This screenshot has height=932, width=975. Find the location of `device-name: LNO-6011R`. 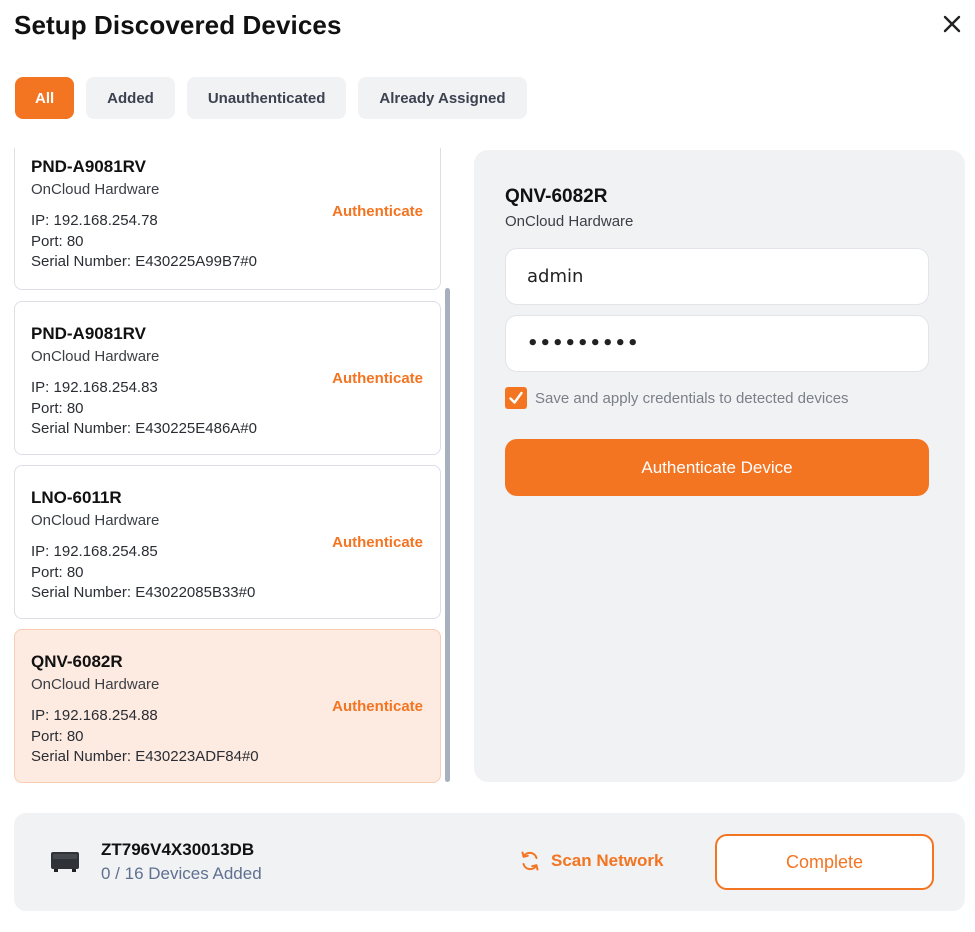

device-name: LNO-6011R is located at coordinates (76, 497).